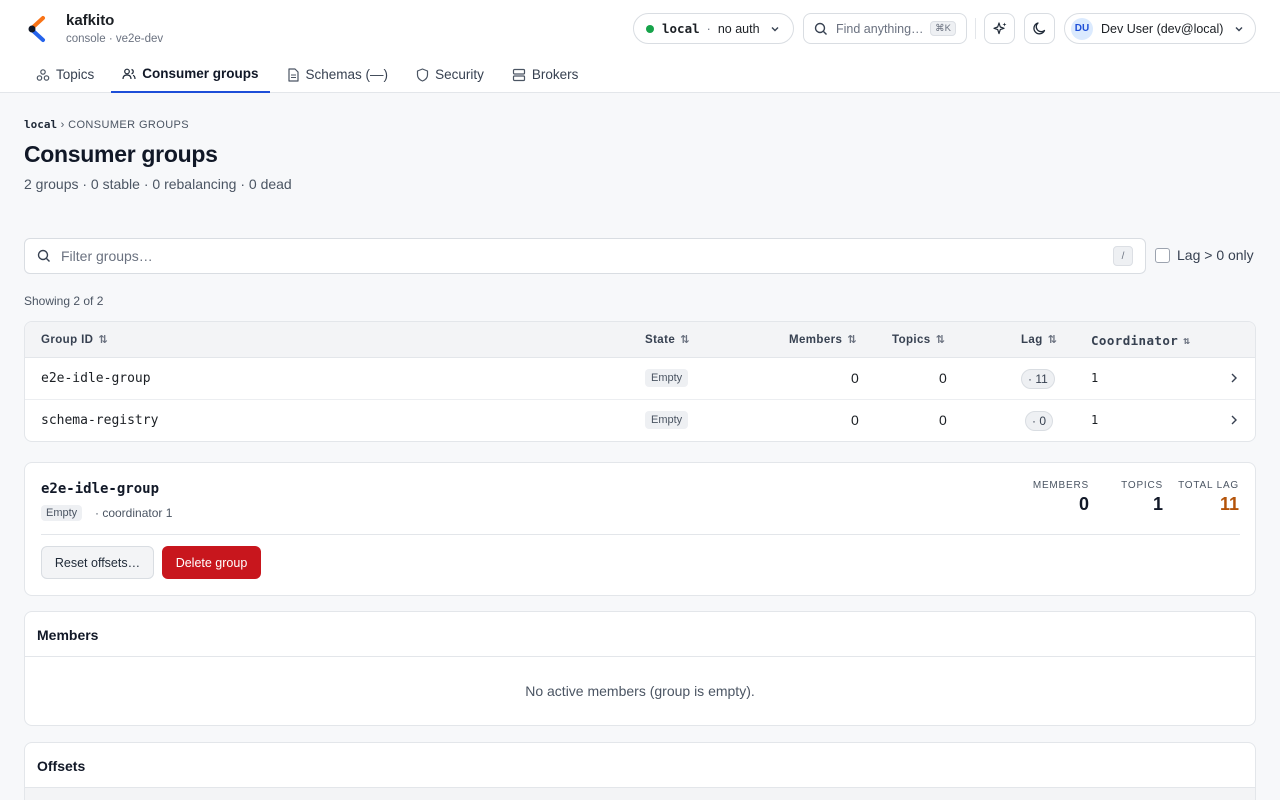 The image size is (1280, 800). I want to click on connection-selector: local · no auth, so click(713, 28).